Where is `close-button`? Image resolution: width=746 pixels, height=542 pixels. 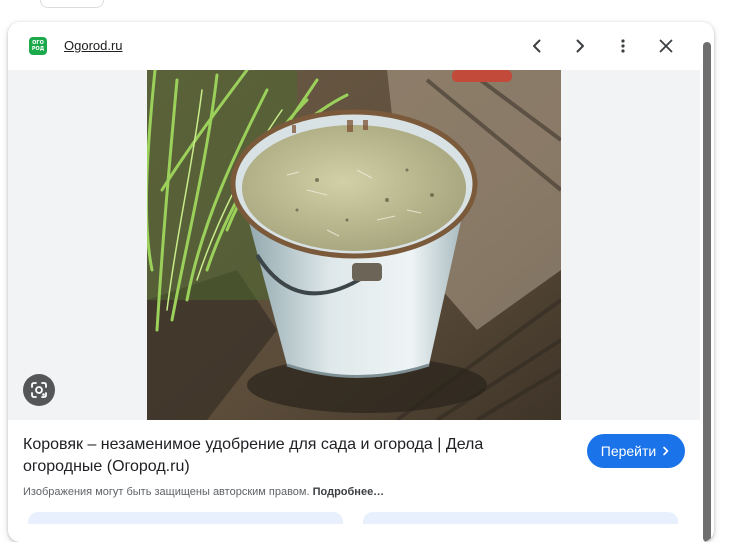
close-button is located at coordinates (666, 46).